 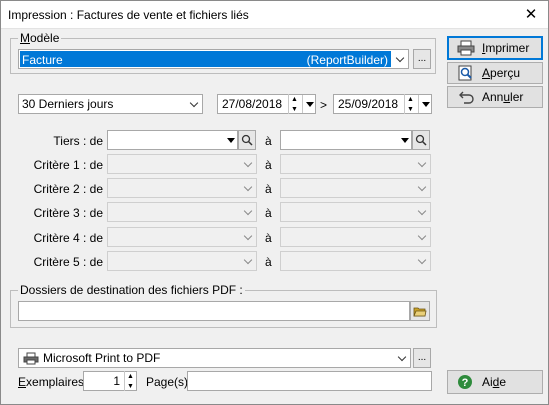 I want to click on criteria-2-to-select, so click(x=355, y=188).